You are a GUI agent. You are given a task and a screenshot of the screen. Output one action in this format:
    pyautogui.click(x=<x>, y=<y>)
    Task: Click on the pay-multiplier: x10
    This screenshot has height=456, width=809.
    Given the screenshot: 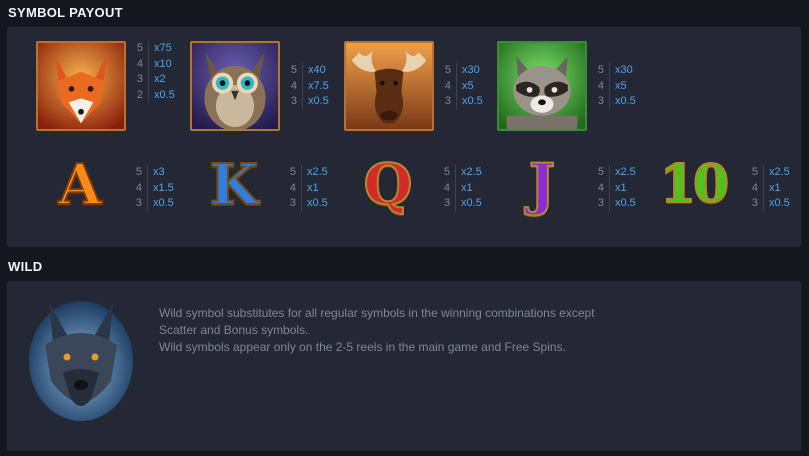 What is the action you would take?
    pyautogui.click(x=163, y=63)
    